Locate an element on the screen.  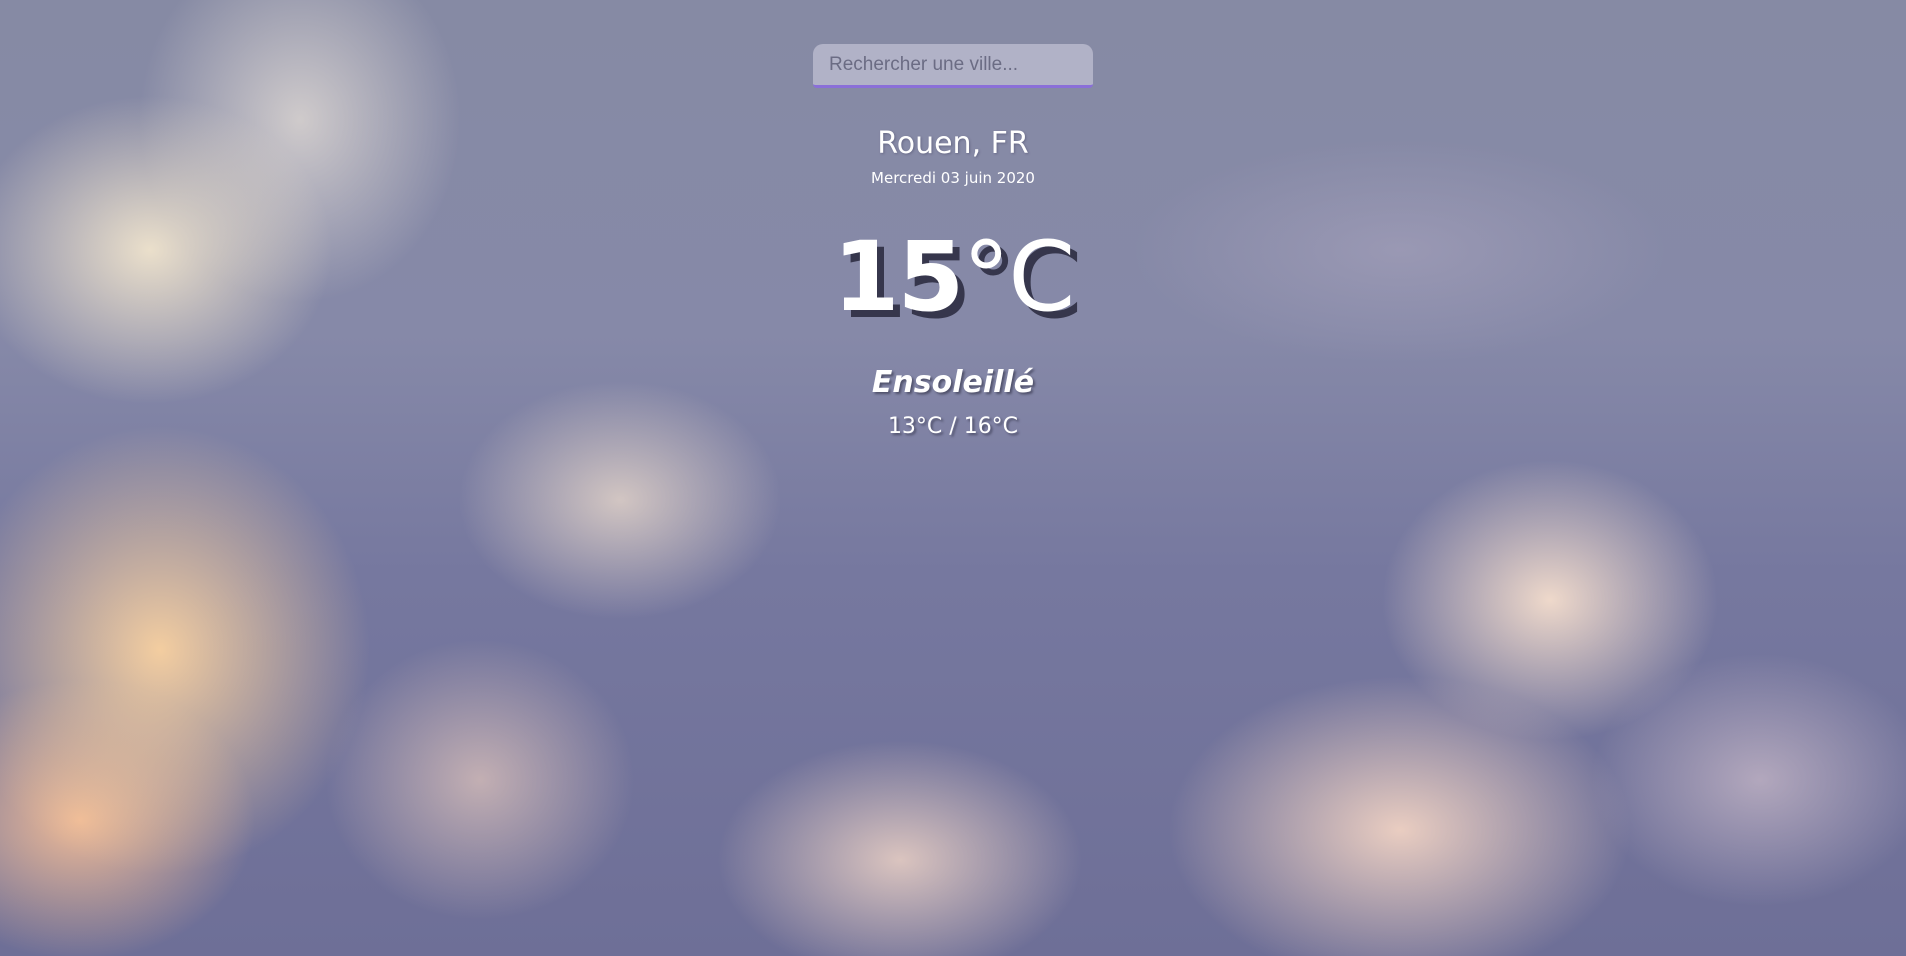
city-search-input is located at coordinates (953, 64).